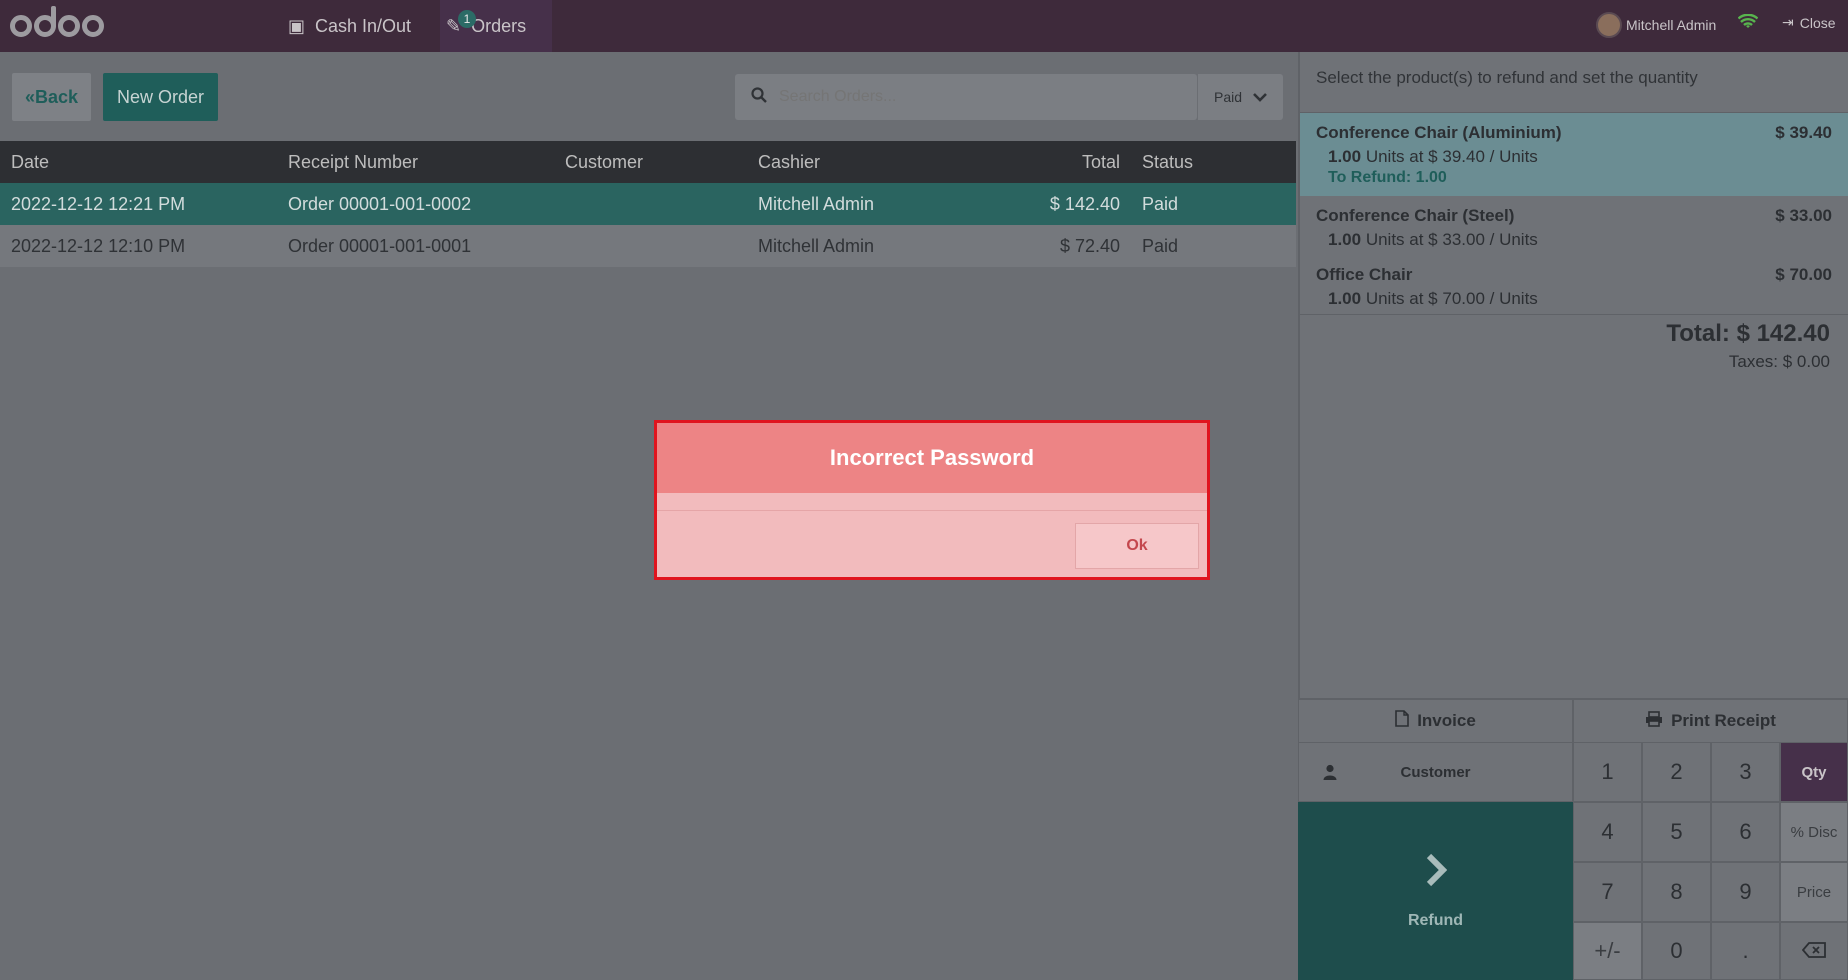 Image resolution: width=1848 pixels, height=980 pixels. I want to click on orders-button: ✎ 1 Orders, so click(496, 26).